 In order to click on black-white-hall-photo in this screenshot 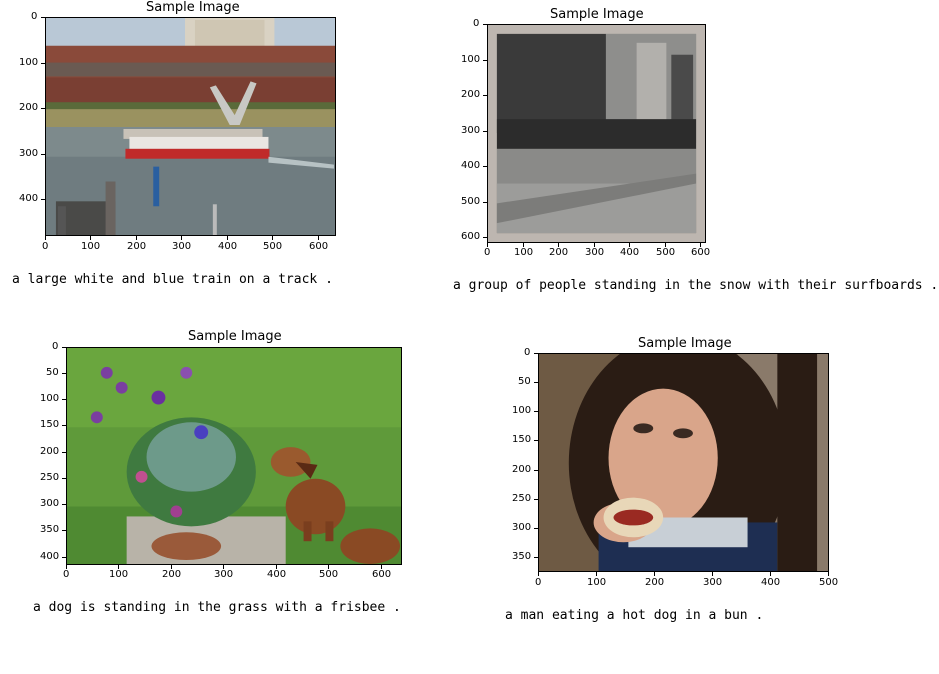, I will do `click(596, 133)`.